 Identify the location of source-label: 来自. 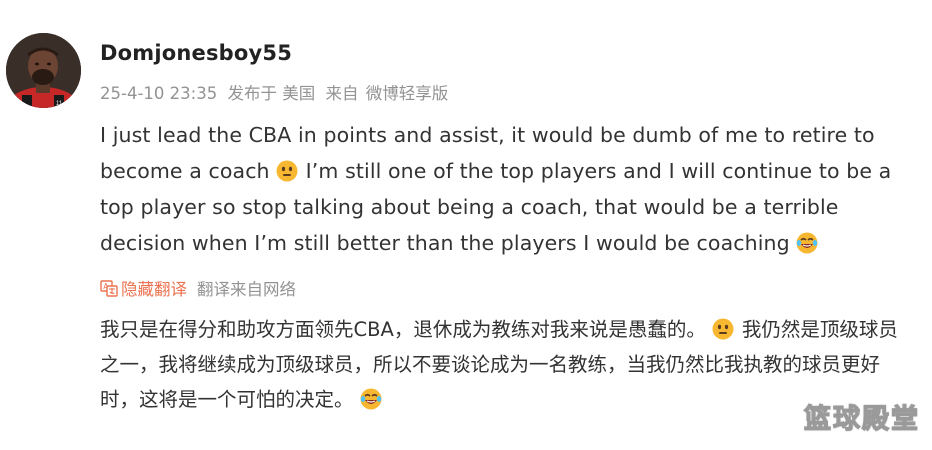
(342, 93).